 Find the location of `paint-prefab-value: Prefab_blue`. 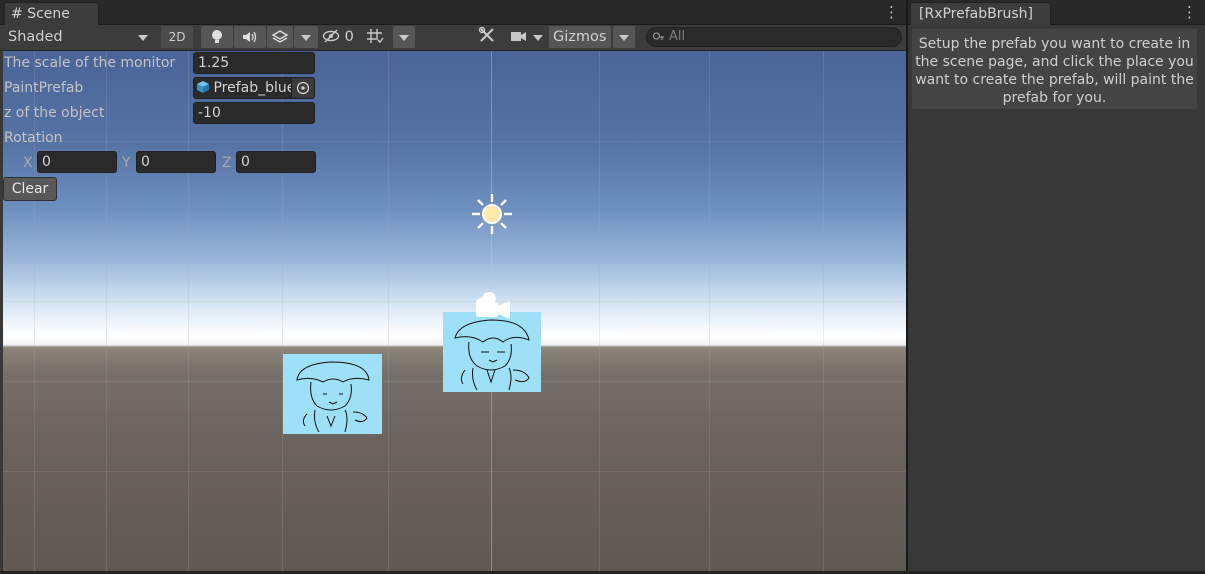

paint-prefab-value: Prefab_blue is located at coordinates (252, 88).